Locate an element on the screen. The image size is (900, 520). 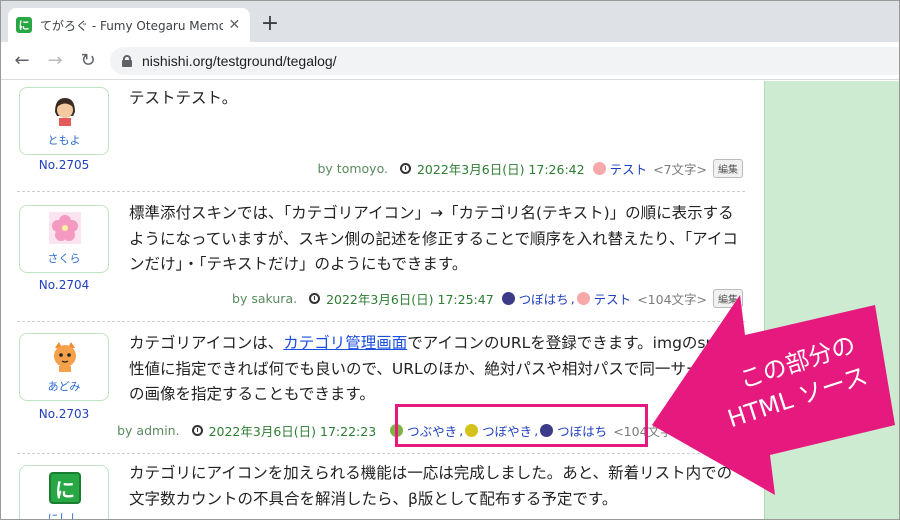
category-admin-link: カテゴリ管理画面 is located at coordinates (345, 343).